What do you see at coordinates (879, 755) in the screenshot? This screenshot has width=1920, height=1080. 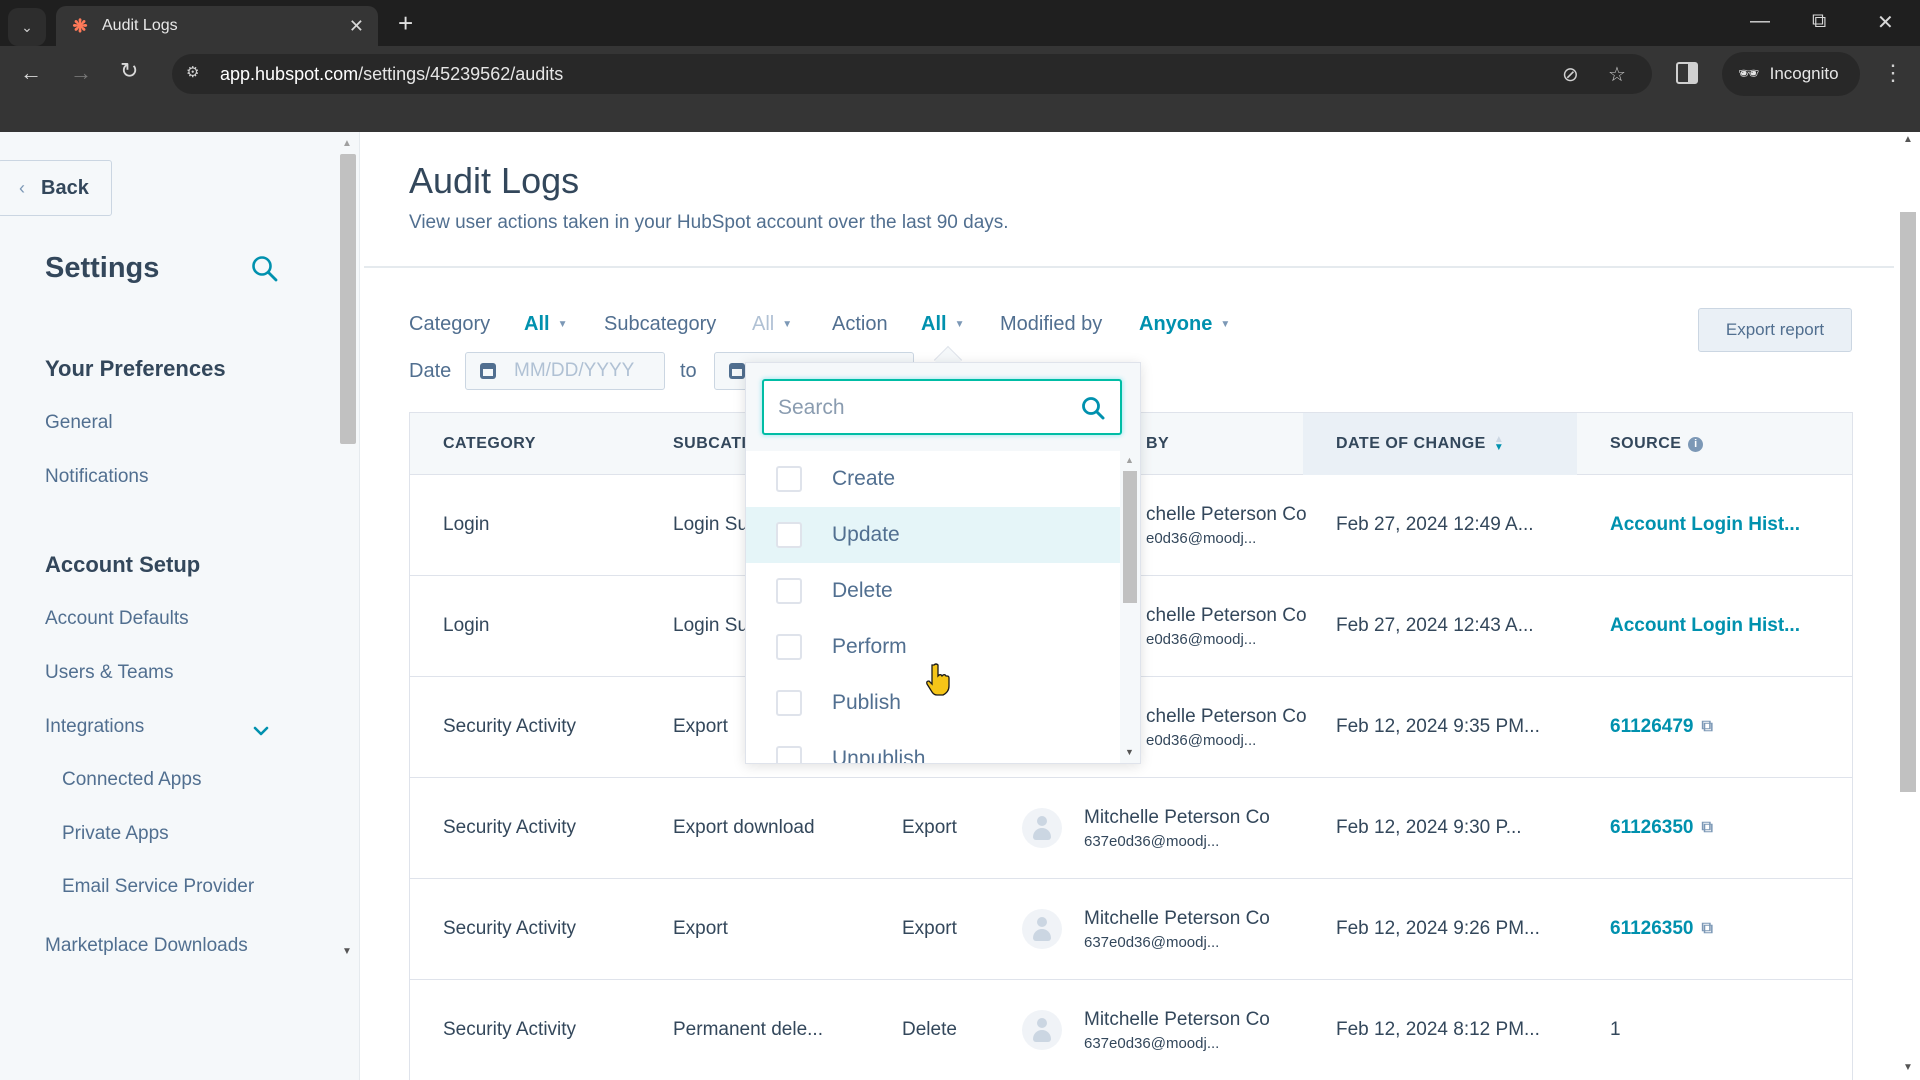 I see `option-label: Unpublish` at bounding box center [879, 755].